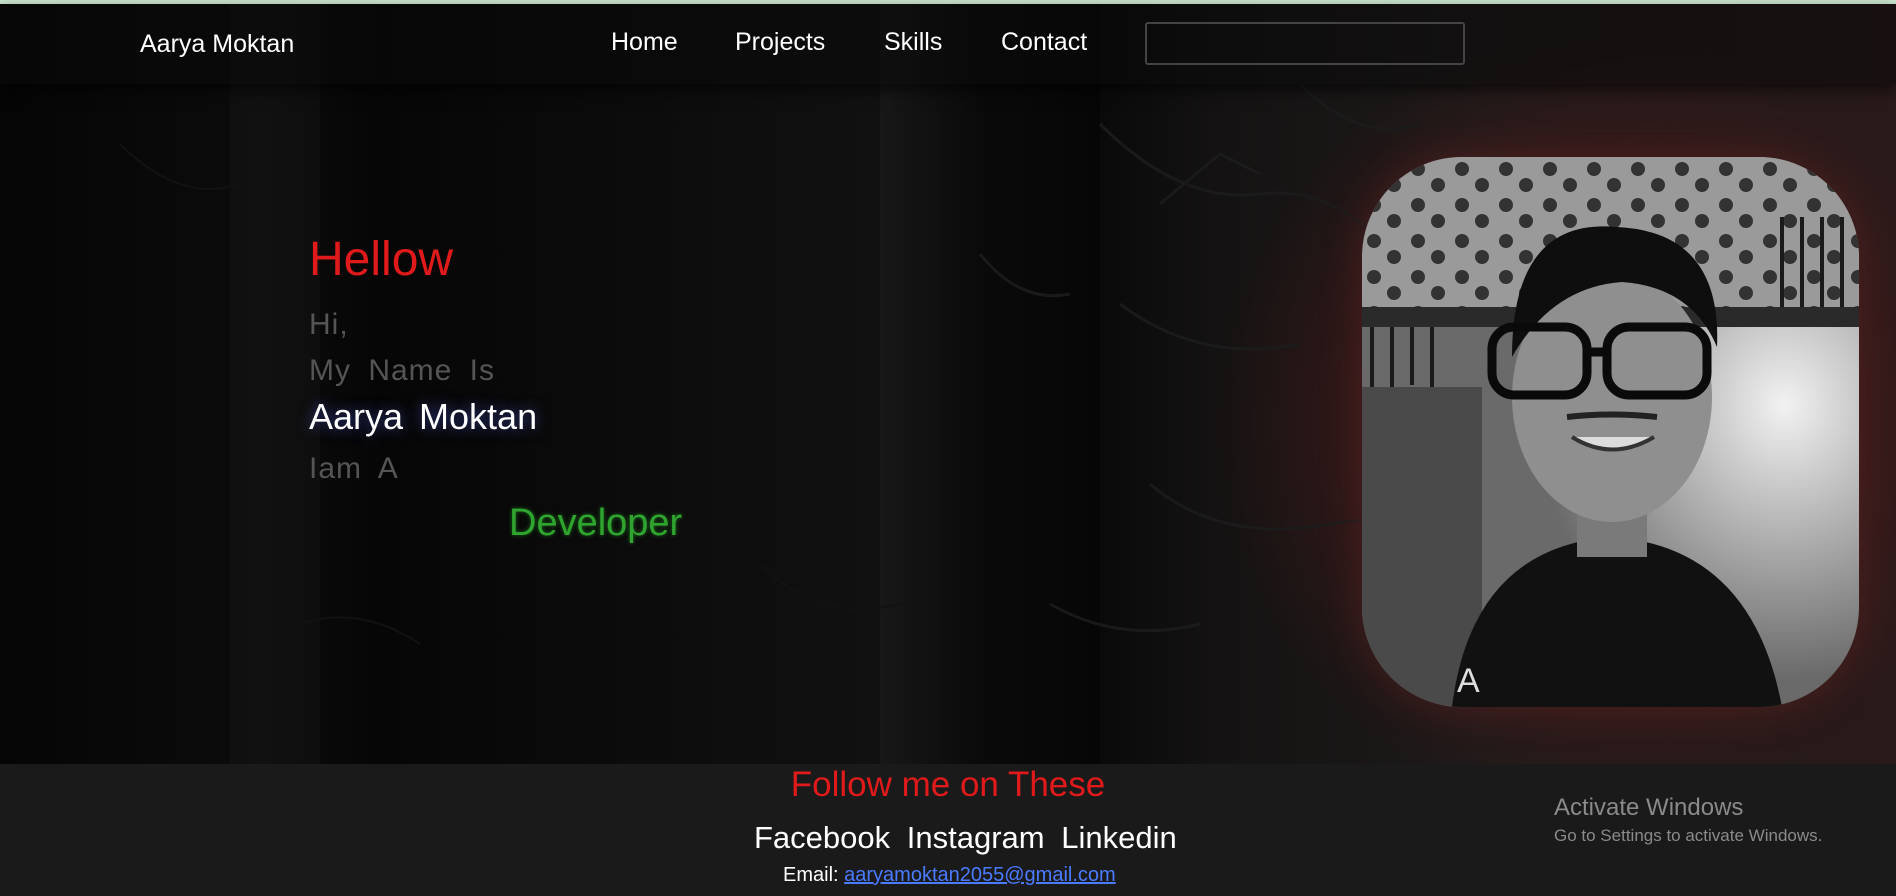 Image resolution: width=1896 pixels, height=896 pixels. Describe the element at coordinates (822, 837) in the screenshot. I see `social-link-facebook: Facebook` at that location.